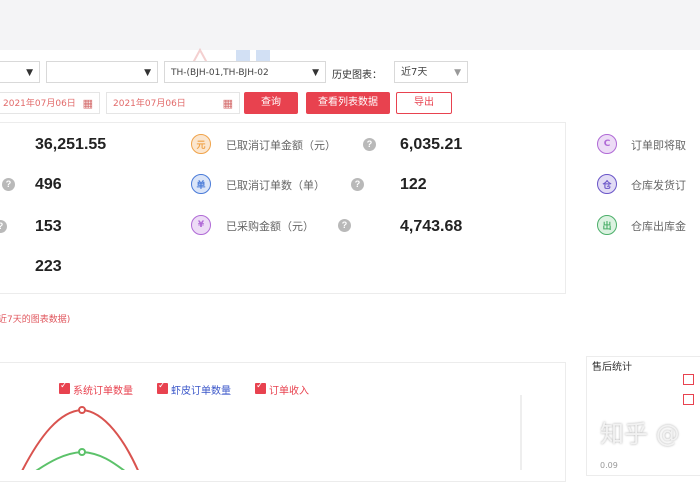  I want to click on start-date-value: 2021年07月06日, so click(39, 104).